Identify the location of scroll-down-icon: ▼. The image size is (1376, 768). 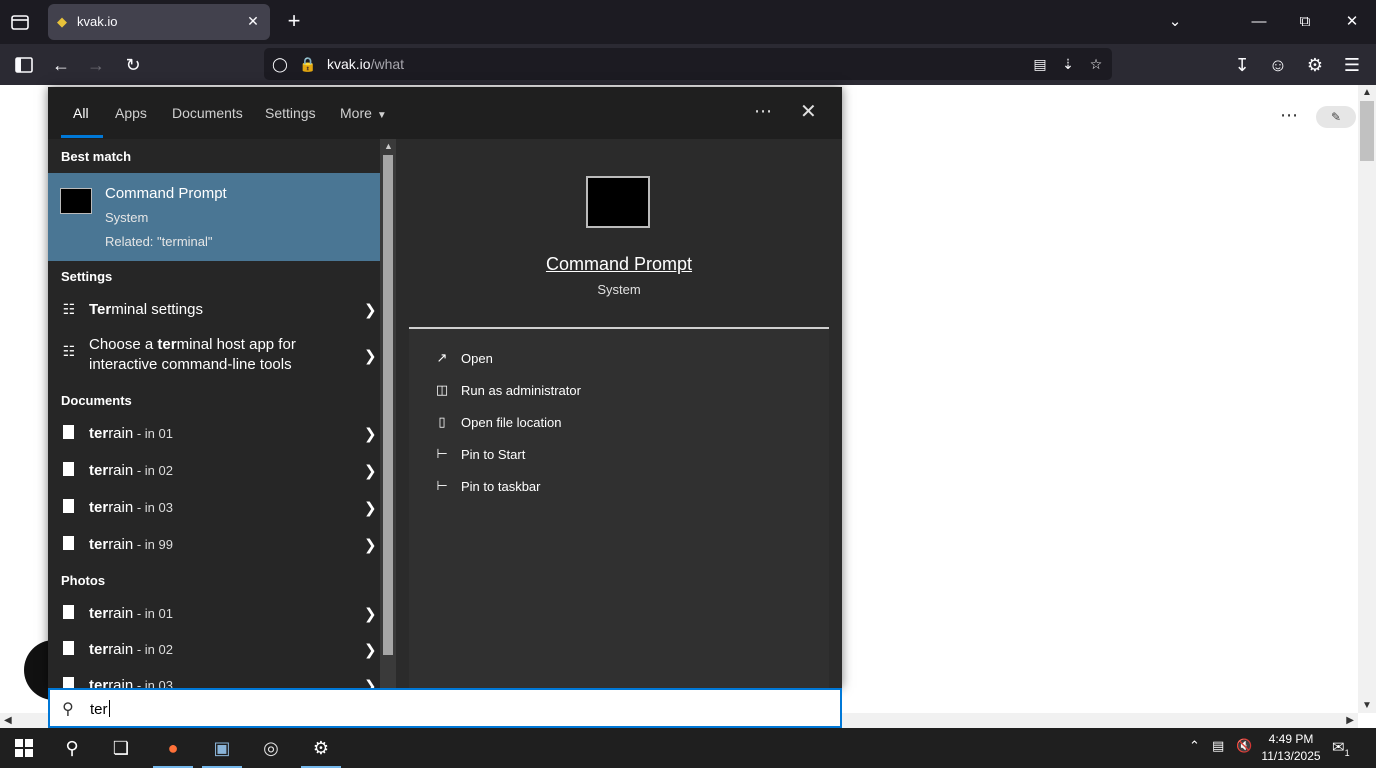
(1367, 705).